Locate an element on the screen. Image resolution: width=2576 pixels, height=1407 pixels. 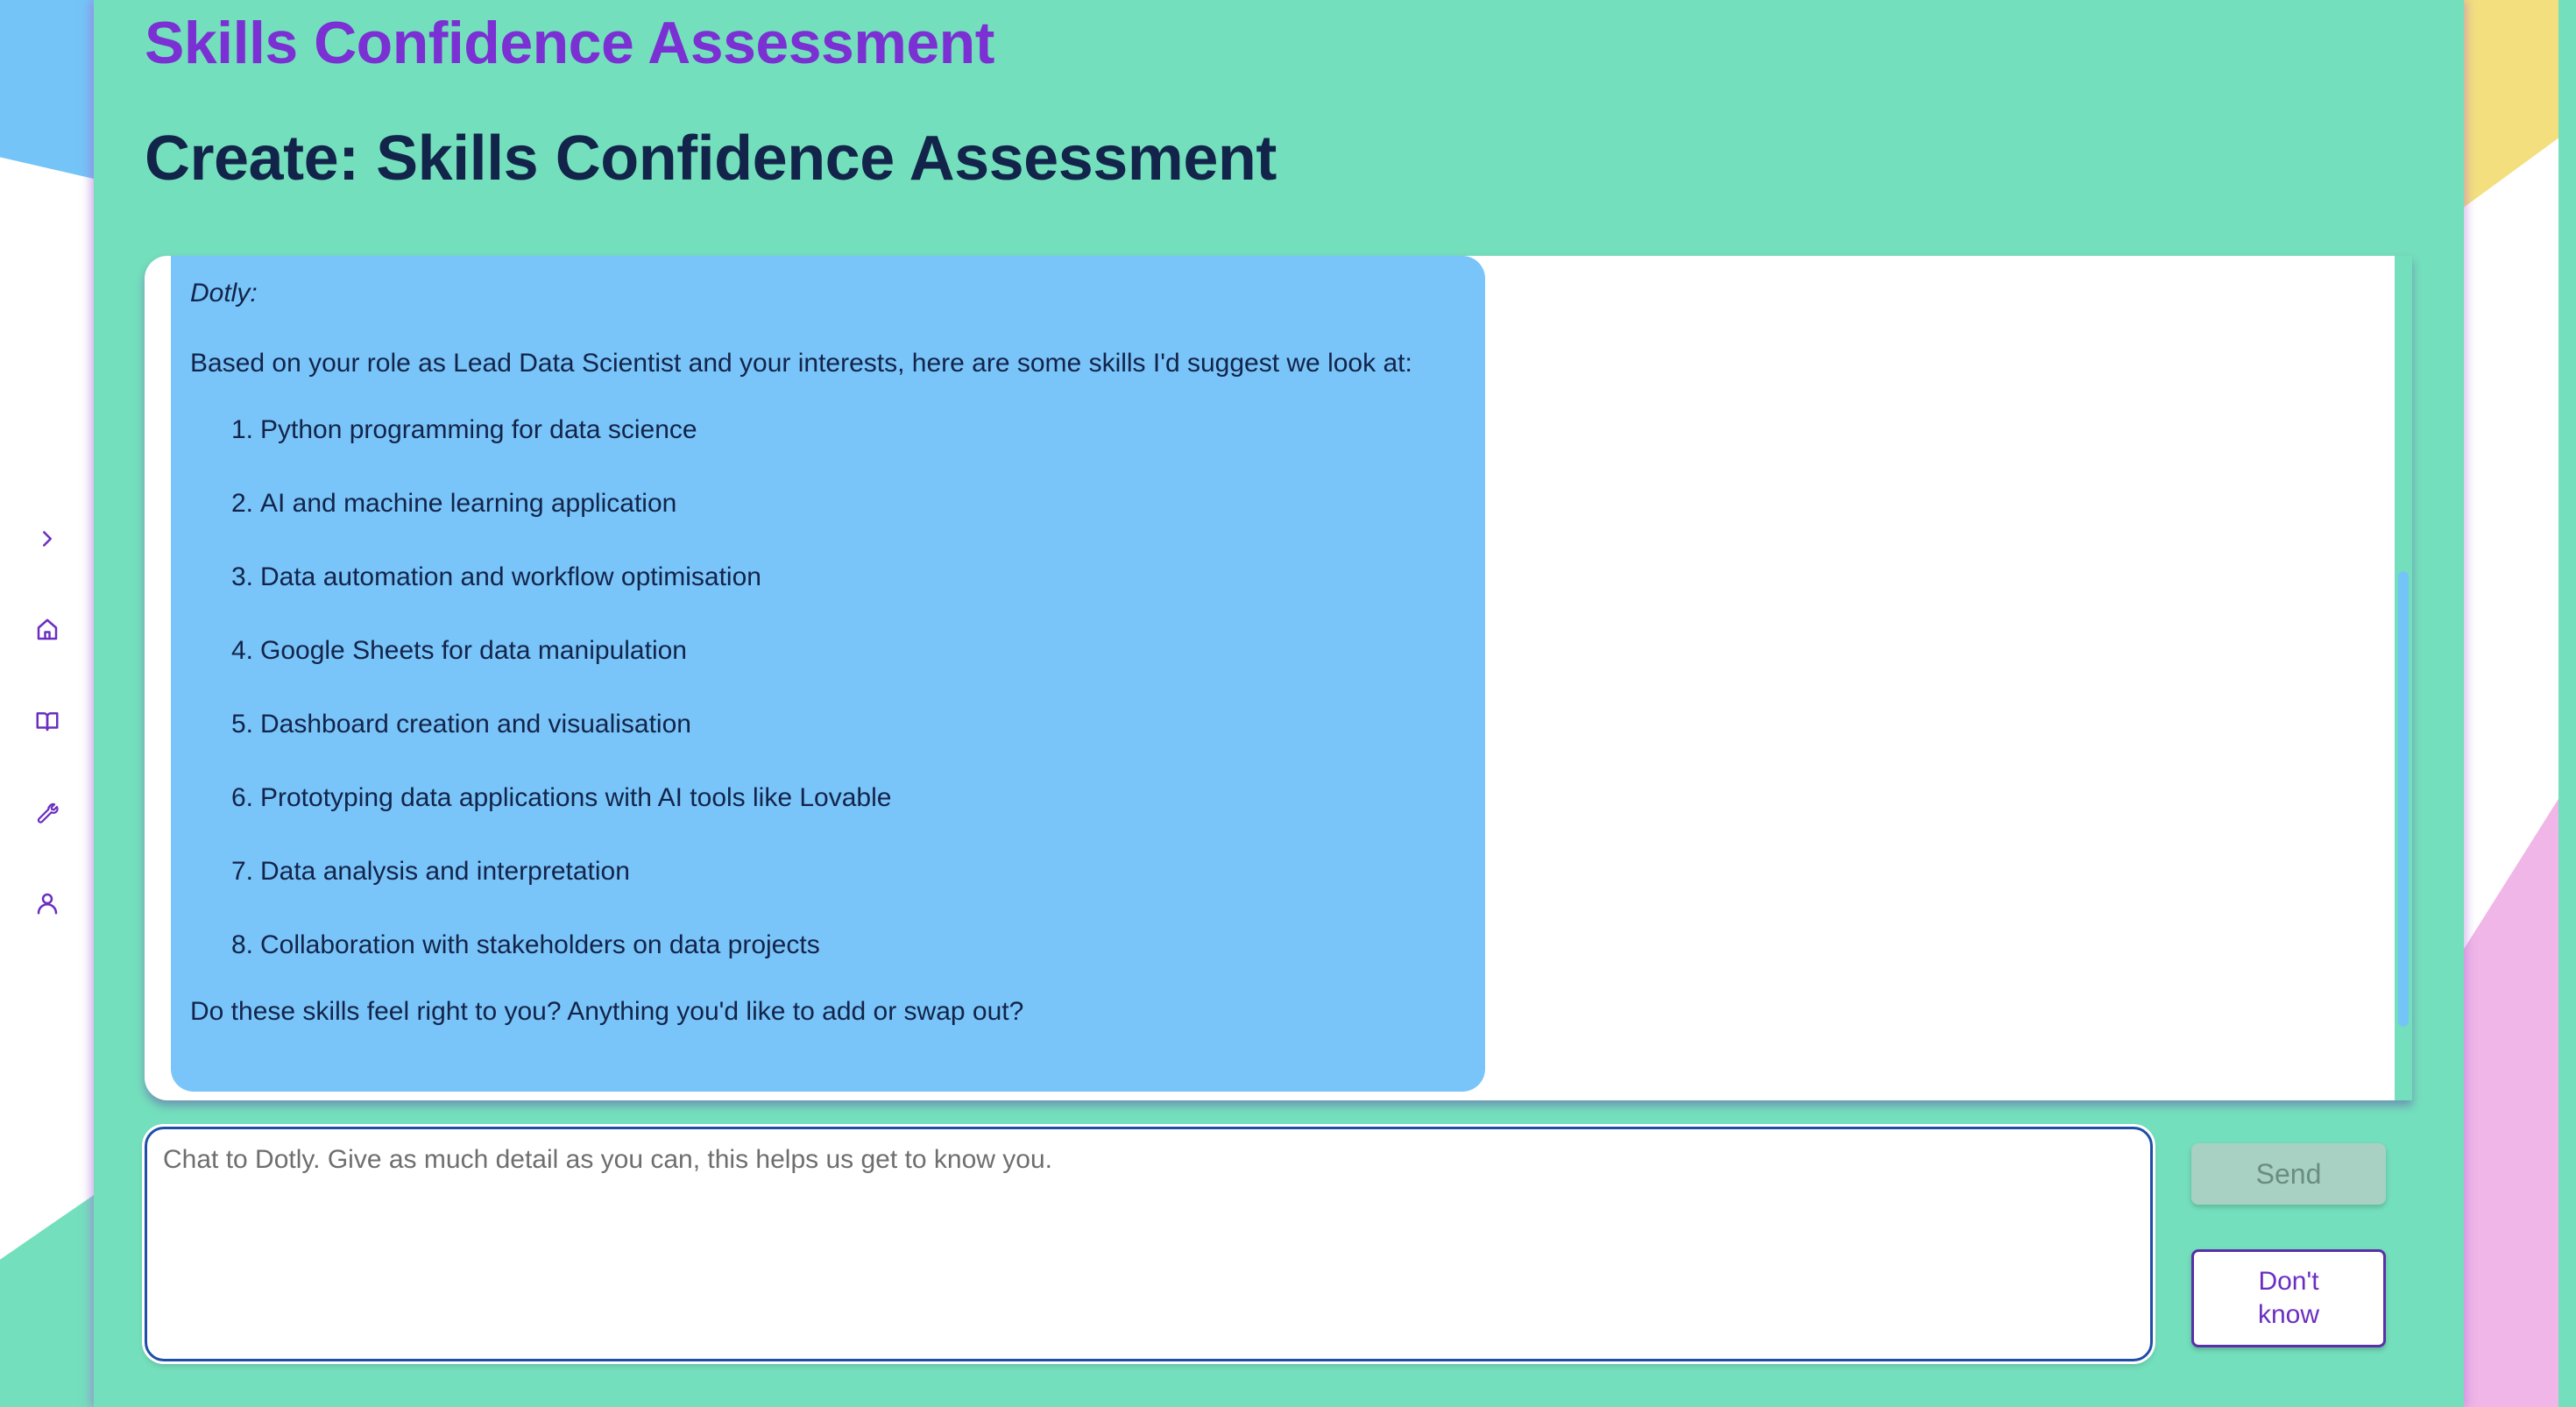
list-item-number: 4. is located at coordinates (241, 650).